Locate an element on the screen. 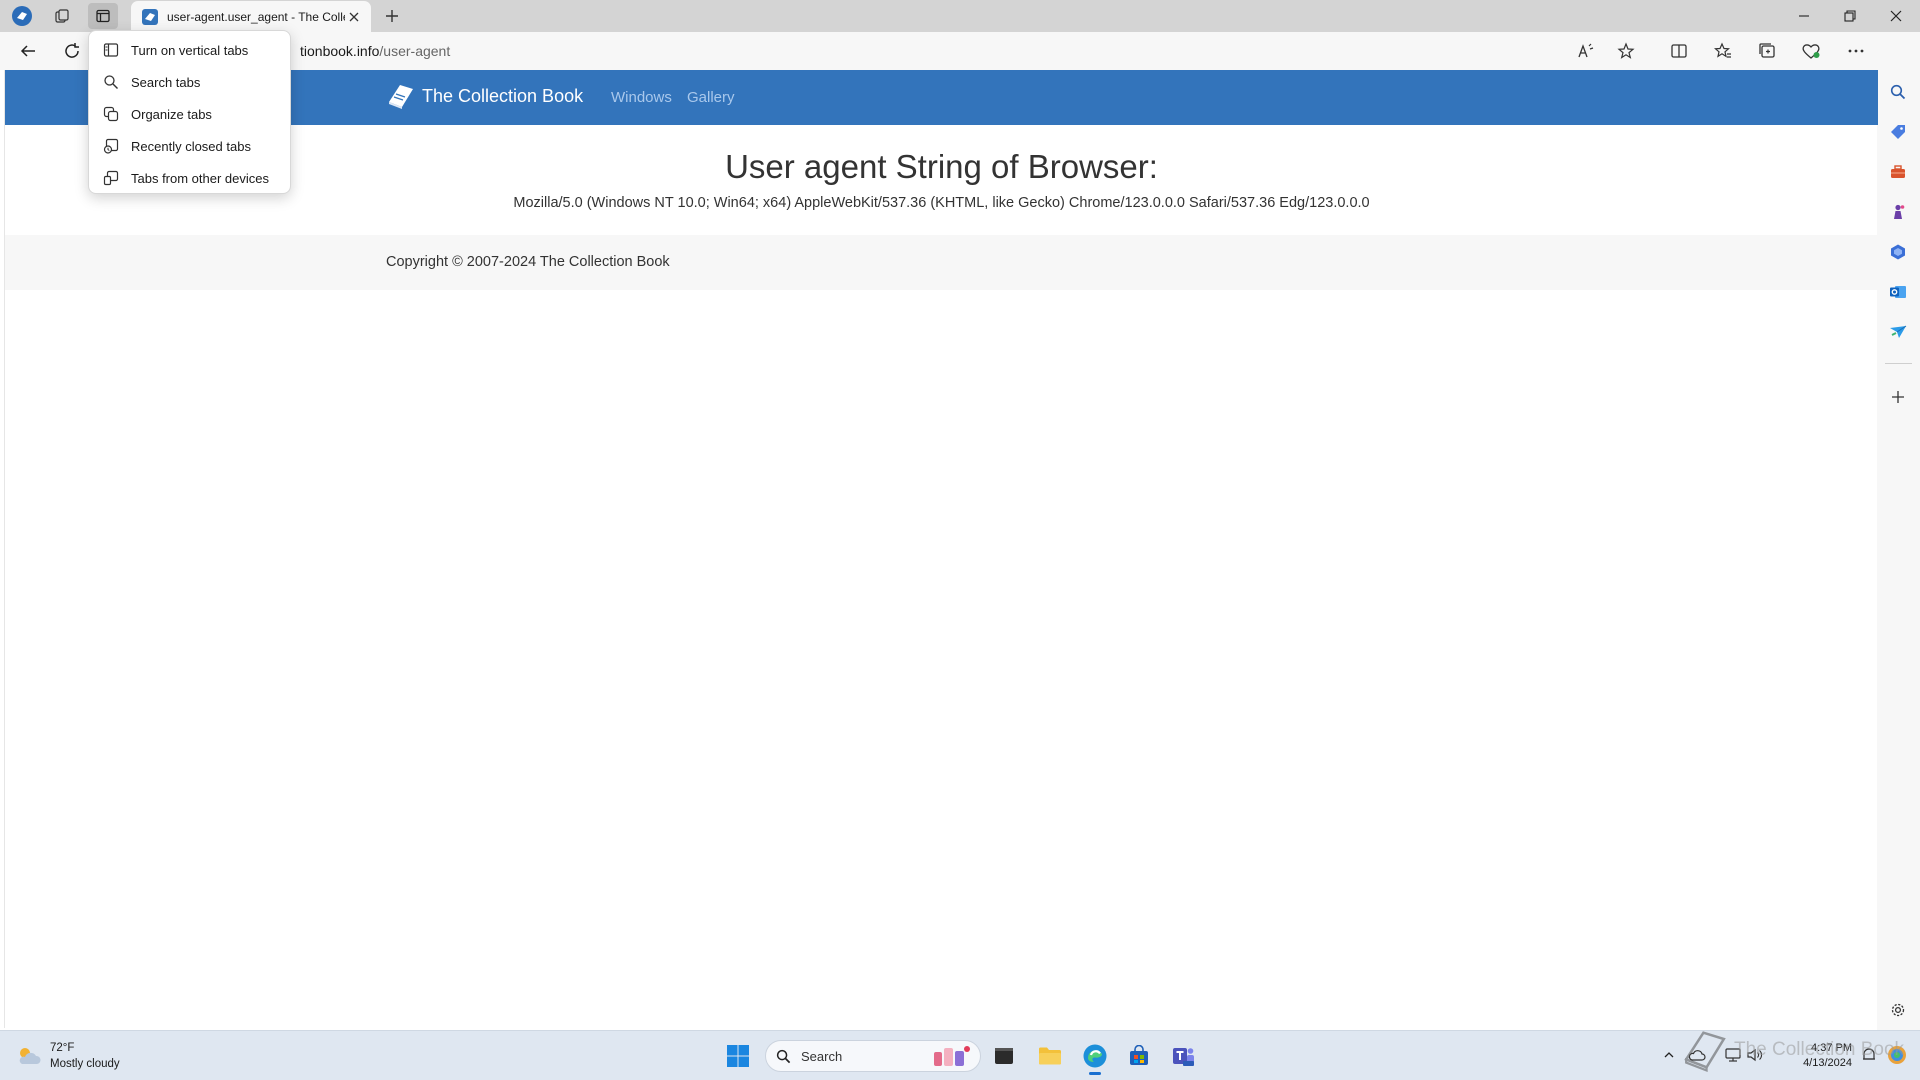  taskbar-task-view-button is located at coordinates (1004, 1056).